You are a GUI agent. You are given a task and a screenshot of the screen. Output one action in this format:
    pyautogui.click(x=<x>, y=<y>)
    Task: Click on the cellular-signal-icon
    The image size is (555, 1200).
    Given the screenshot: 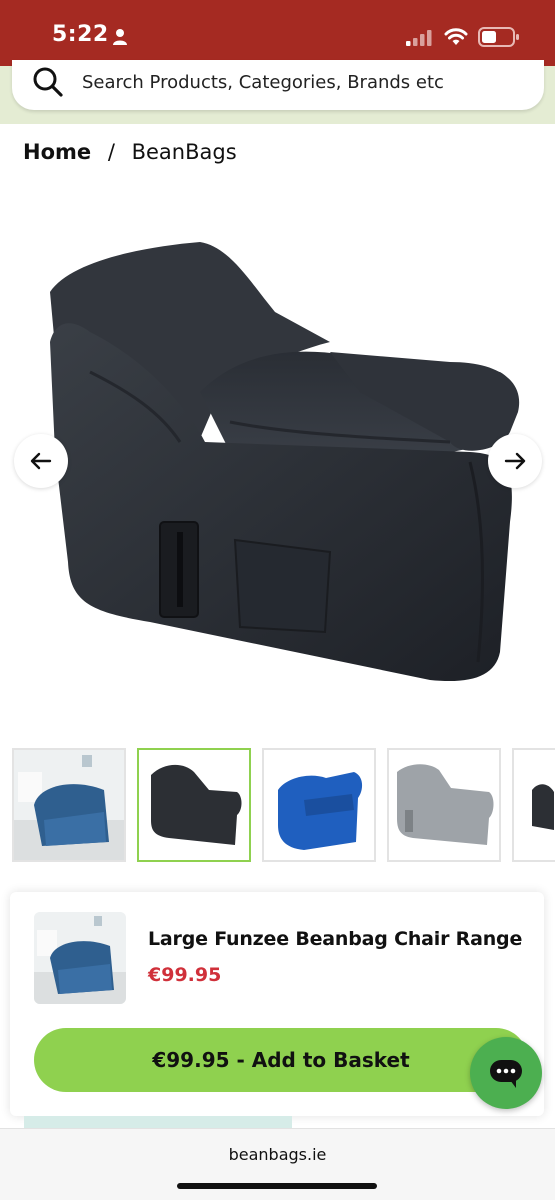 What is the action you would take?
    pyautogui.click(x=419, y=38)
    